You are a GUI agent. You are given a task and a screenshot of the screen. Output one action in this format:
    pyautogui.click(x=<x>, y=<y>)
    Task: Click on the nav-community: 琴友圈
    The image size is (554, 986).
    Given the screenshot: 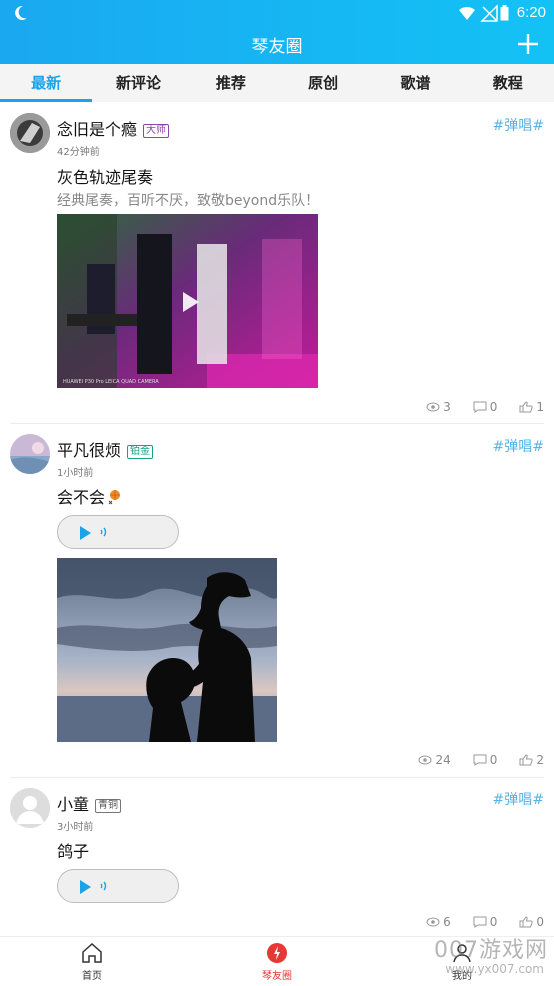 What is the action you would take?
    pyautogui.click(x=277, y=961)
    